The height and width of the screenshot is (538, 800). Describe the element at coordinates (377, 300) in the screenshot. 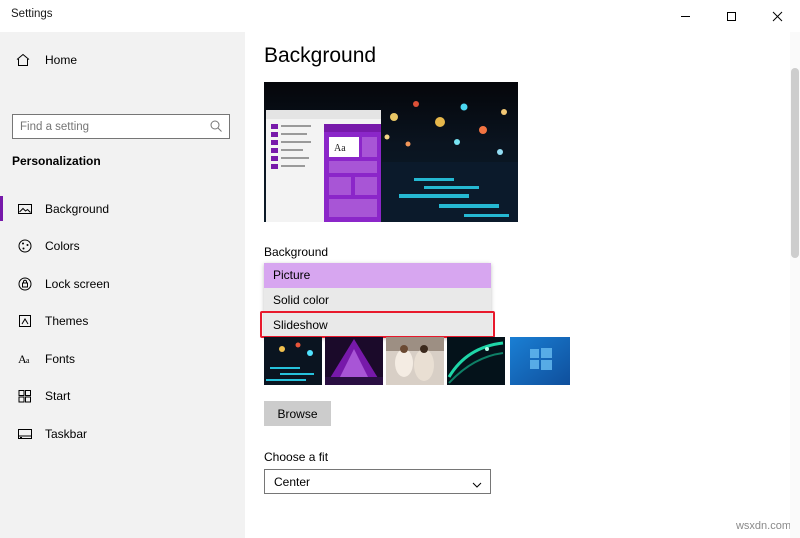

I see `dropdown-option-solid-color: Solid color` at that location.